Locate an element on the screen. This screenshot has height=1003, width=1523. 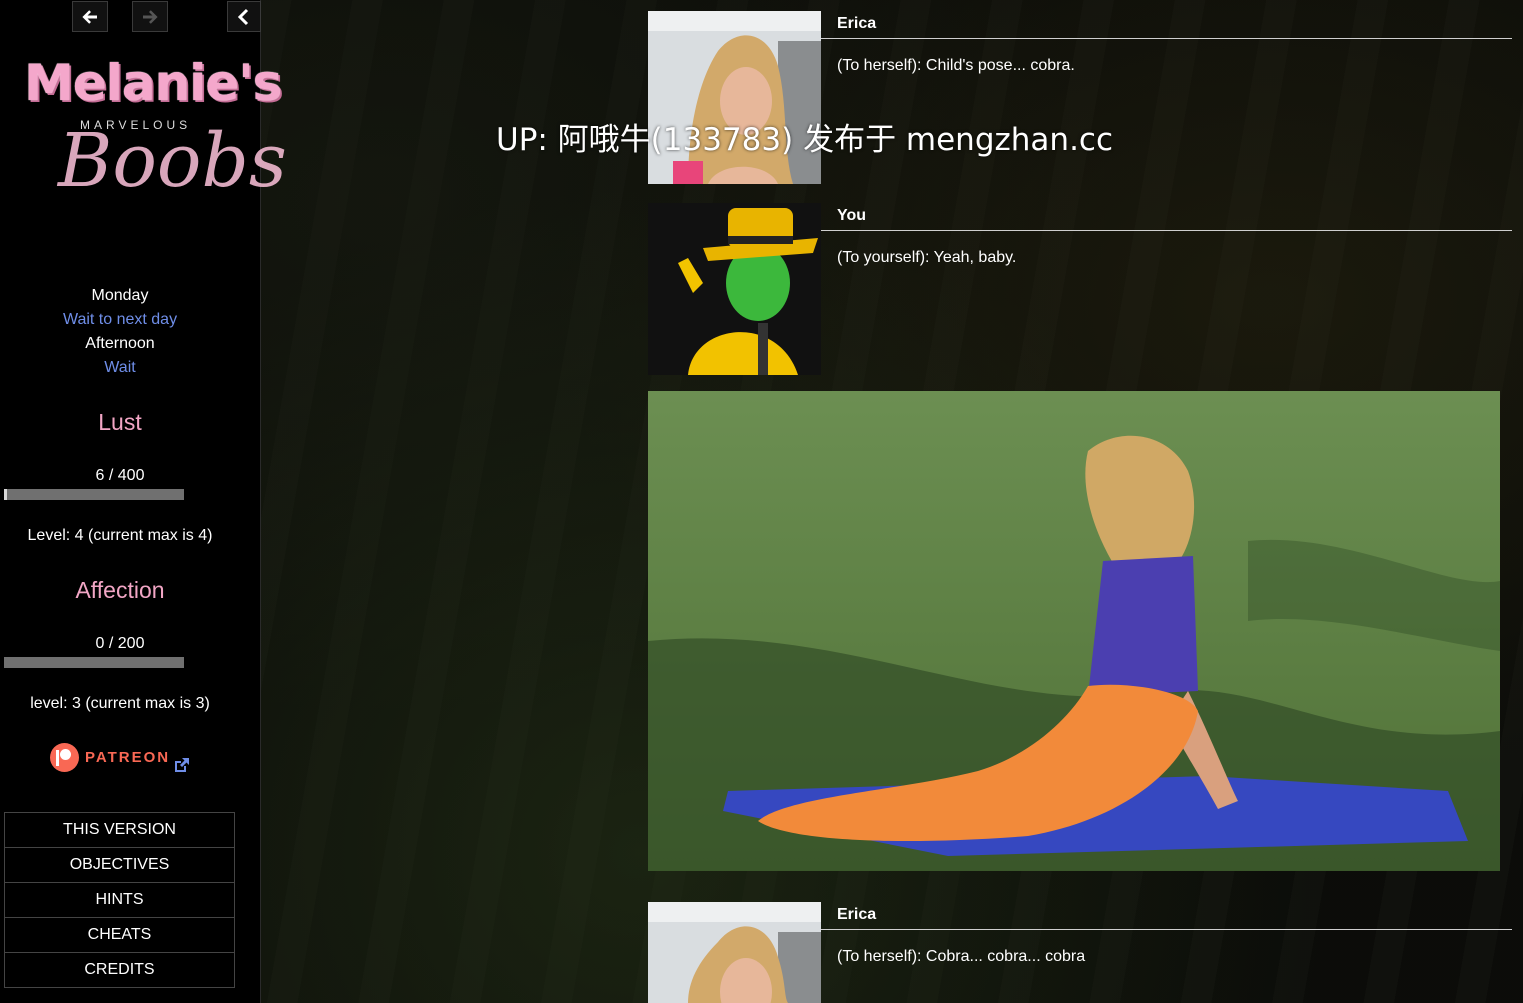
dialogue-text: (To herself): Cobra... cobra... cobra is located at coordinates (961, 956).